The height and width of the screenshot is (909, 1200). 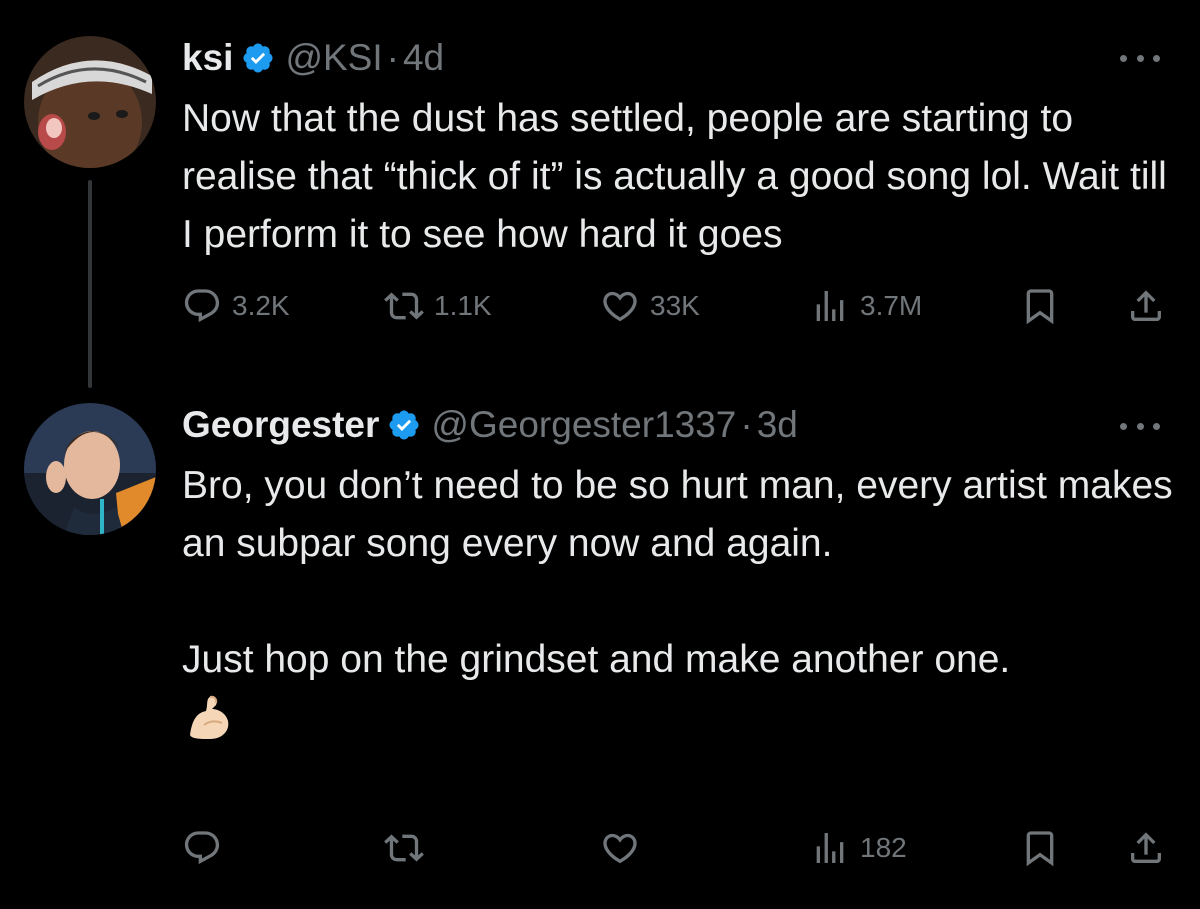 I want to click on view-count: 3.7M, so click(x=891, y=305).